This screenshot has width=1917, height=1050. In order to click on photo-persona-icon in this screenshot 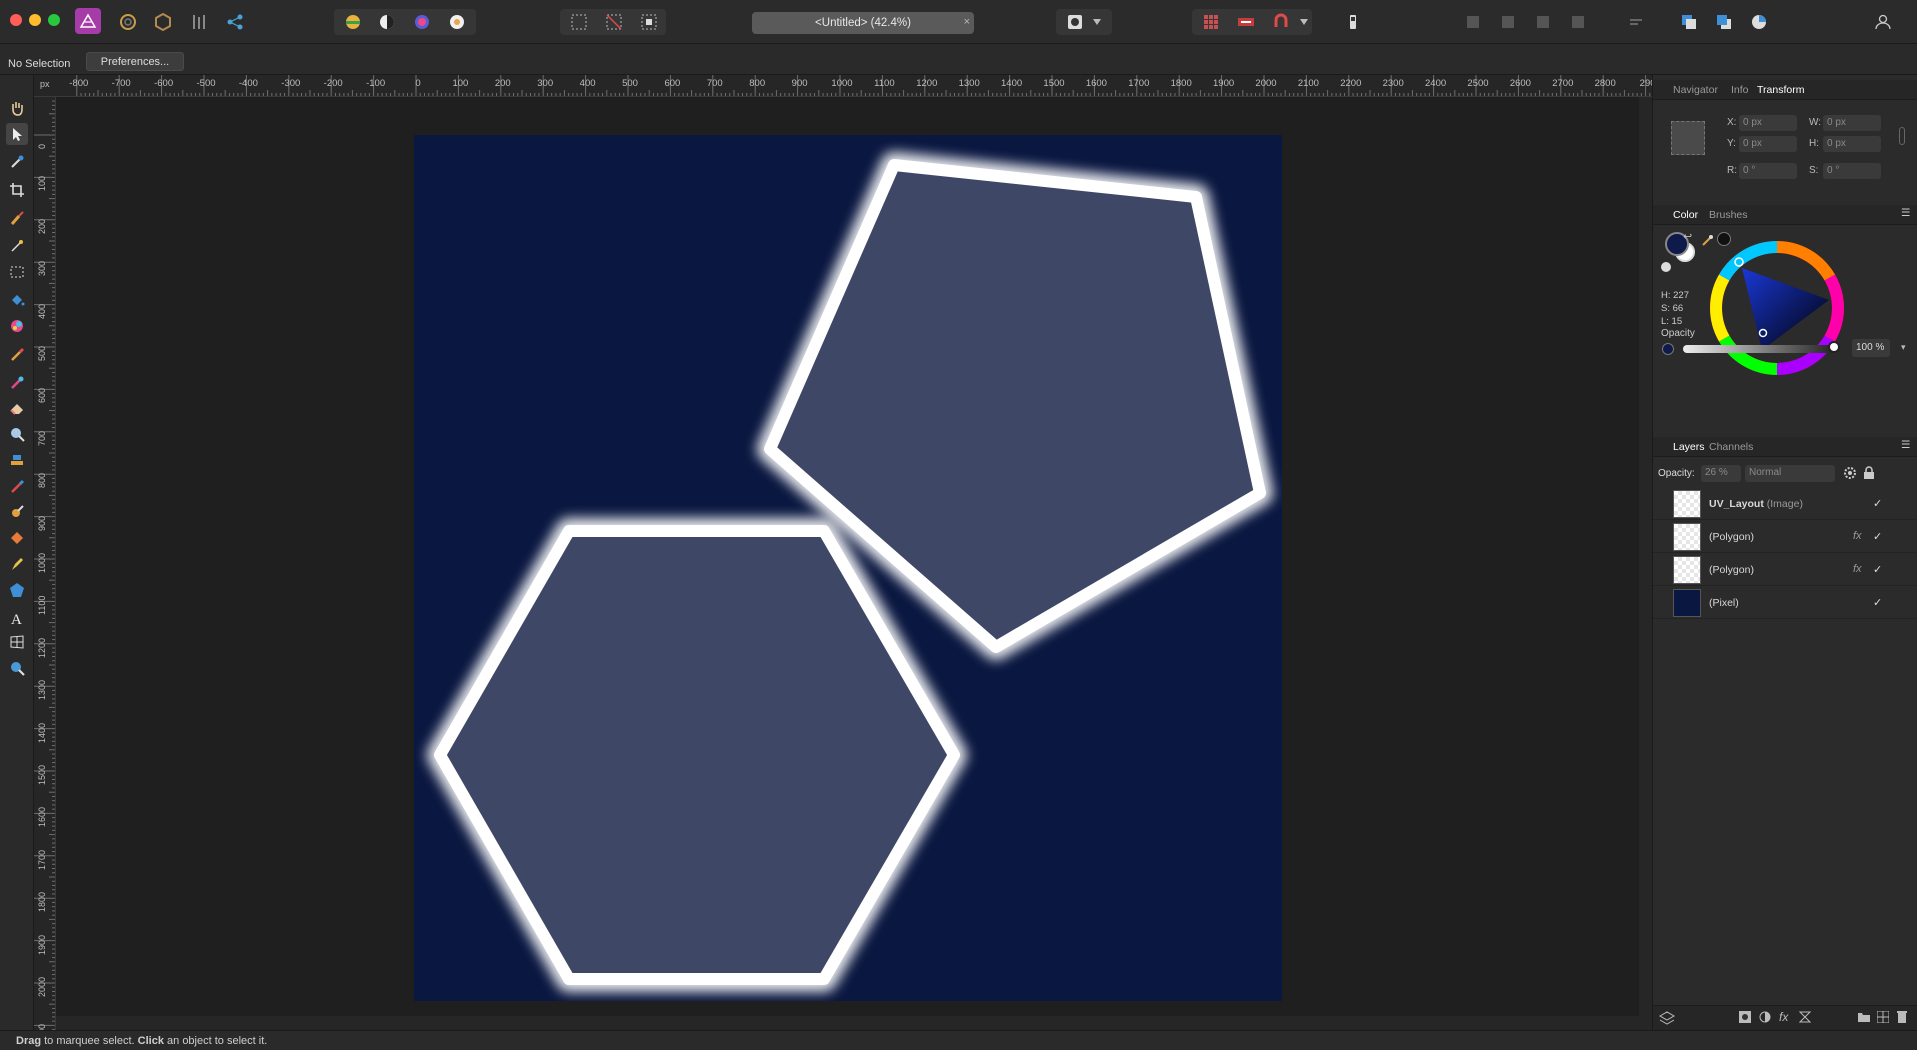, I will do `click(88, 21)`.